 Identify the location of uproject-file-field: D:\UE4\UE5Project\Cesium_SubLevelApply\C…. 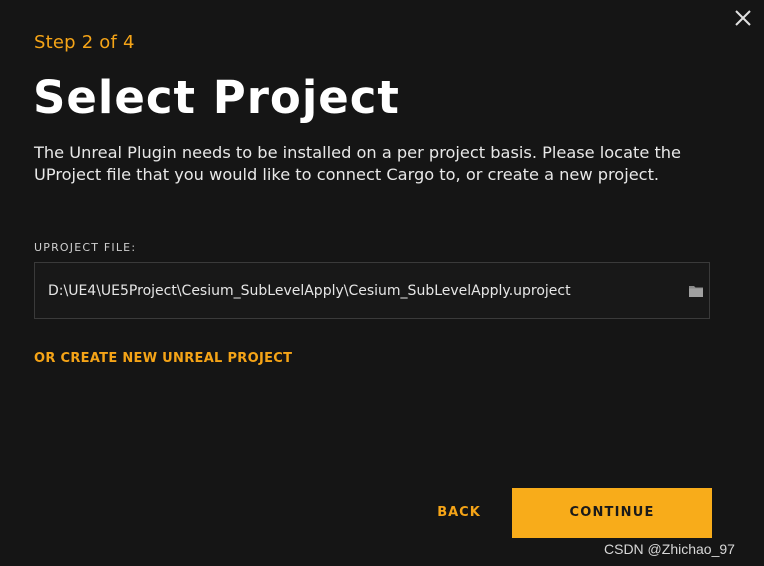
(372, 290).